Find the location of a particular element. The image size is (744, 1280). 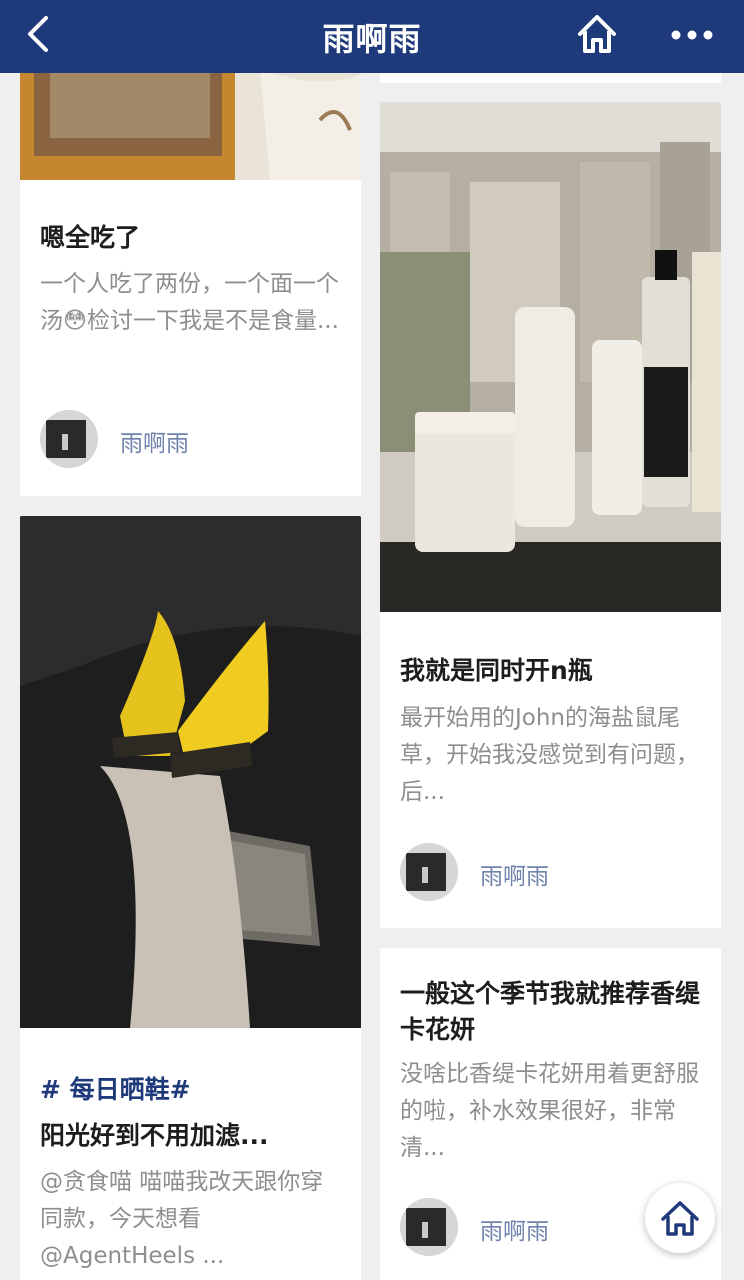

post-title: 嗯全吃了 is located at coordinates (90, 237).